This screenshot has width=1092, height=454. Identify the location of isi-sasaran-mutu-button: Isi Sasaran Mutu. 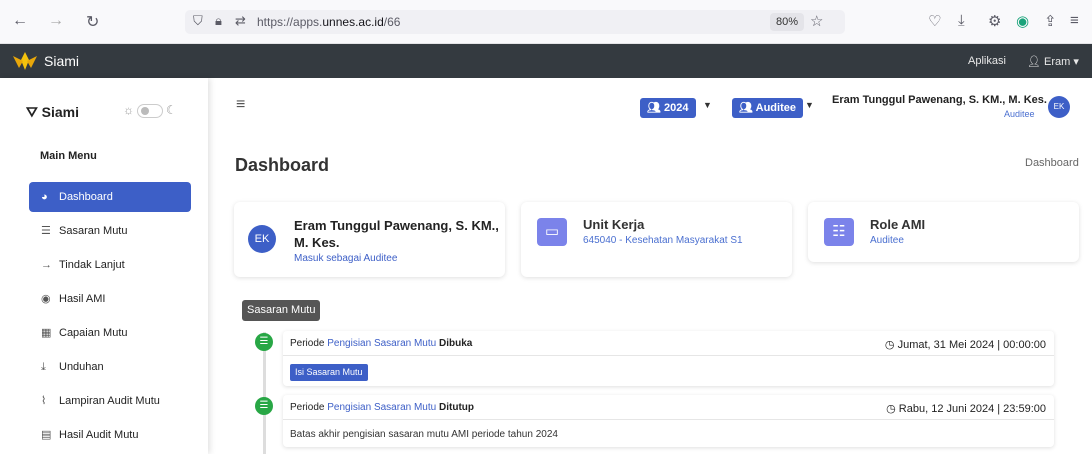
(329, 372).